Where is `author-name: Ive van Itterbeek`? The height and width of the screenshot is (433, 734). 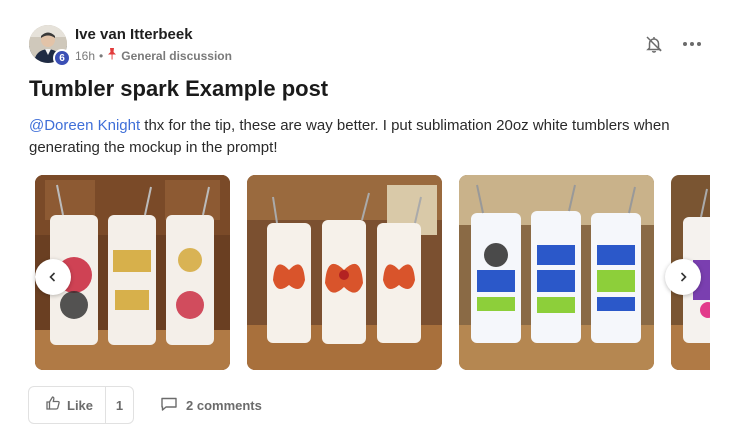 author-name: Ive van Itterbeek is located at coordinates (134, 34).